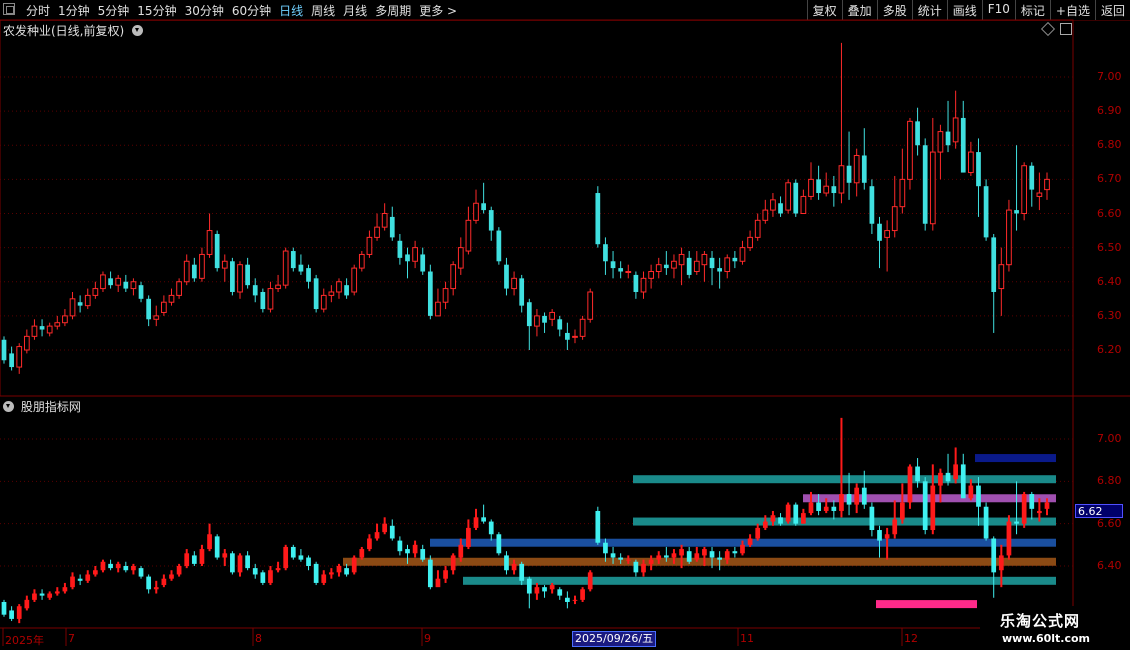 This screenshot has width=1130, height=650. What do you see at coordinates (614, 639) in the screenshot?
I see `cursor-date-label: 2025/09/26/五` at bounding box center [614, 639].